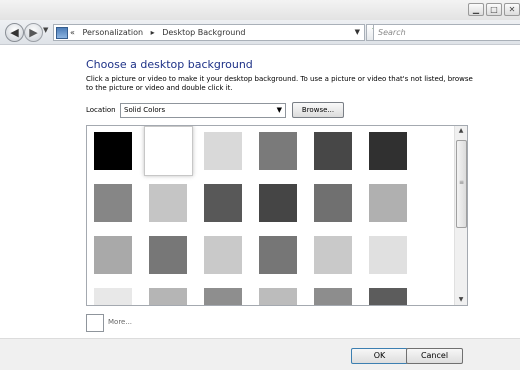 The width and height of the screenshot is (520, 370). I want to click on search-input: Search ⚲, so click(446, 32).